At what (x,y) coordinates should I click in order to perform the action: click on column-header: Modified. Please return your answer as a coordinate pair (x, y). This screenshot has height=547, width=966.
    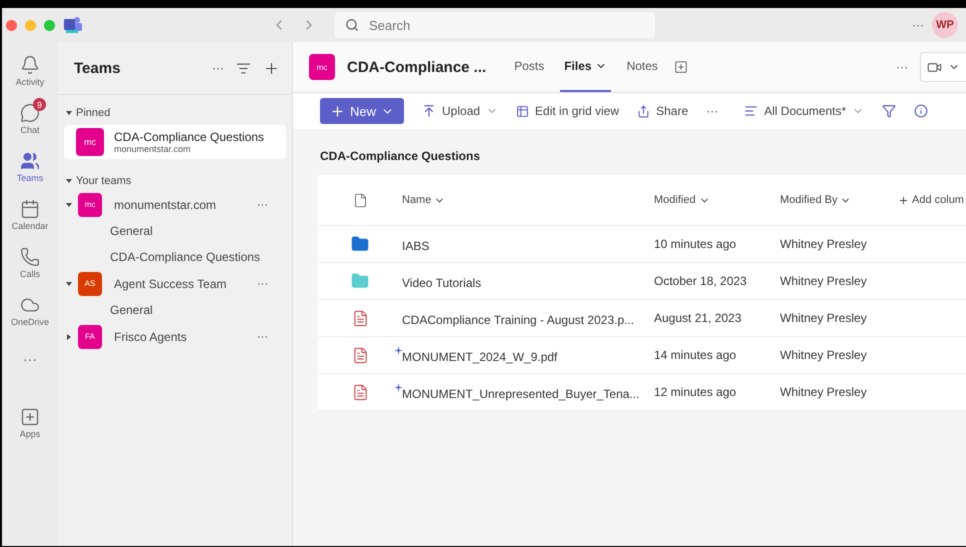
    Looking at the image, I should click on (717, 200).